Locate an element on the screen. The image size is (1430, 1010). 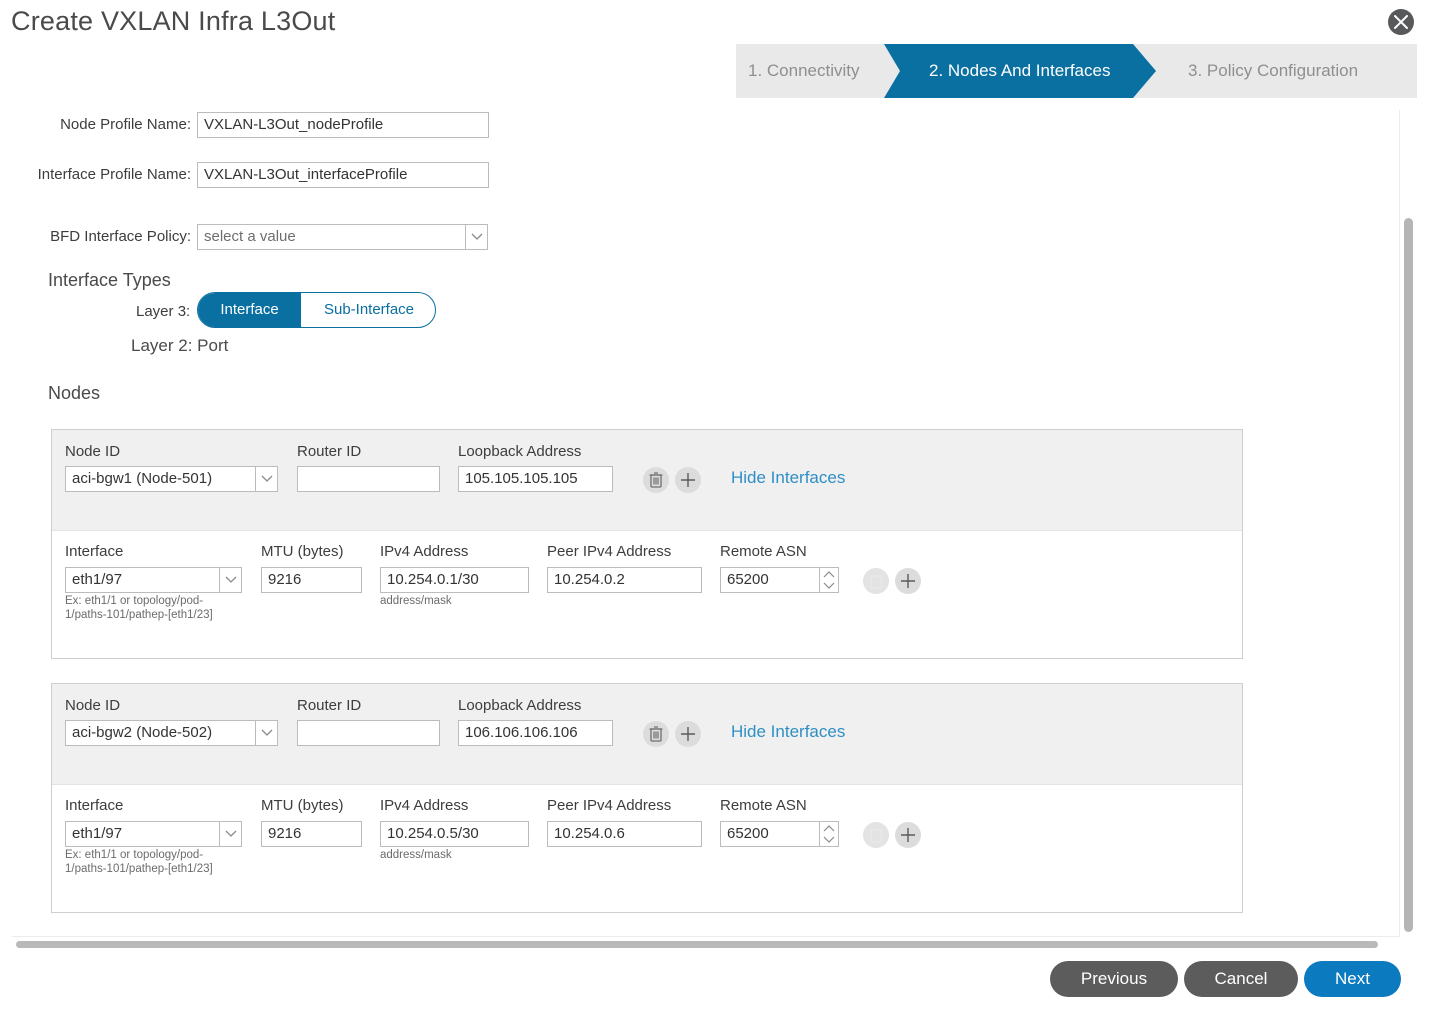
node-id-select: aci-bgw2 (Node-502) is located at coordinates (171, 733).